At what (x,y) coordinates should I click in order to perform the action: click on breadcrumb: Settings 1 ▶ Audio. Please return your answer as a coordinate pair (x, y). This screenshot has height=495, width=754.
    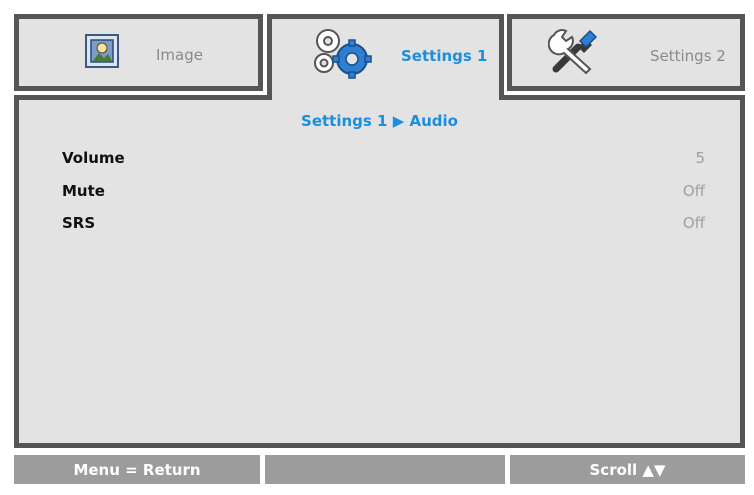
    Looking at the image, I should click on (379, 121).